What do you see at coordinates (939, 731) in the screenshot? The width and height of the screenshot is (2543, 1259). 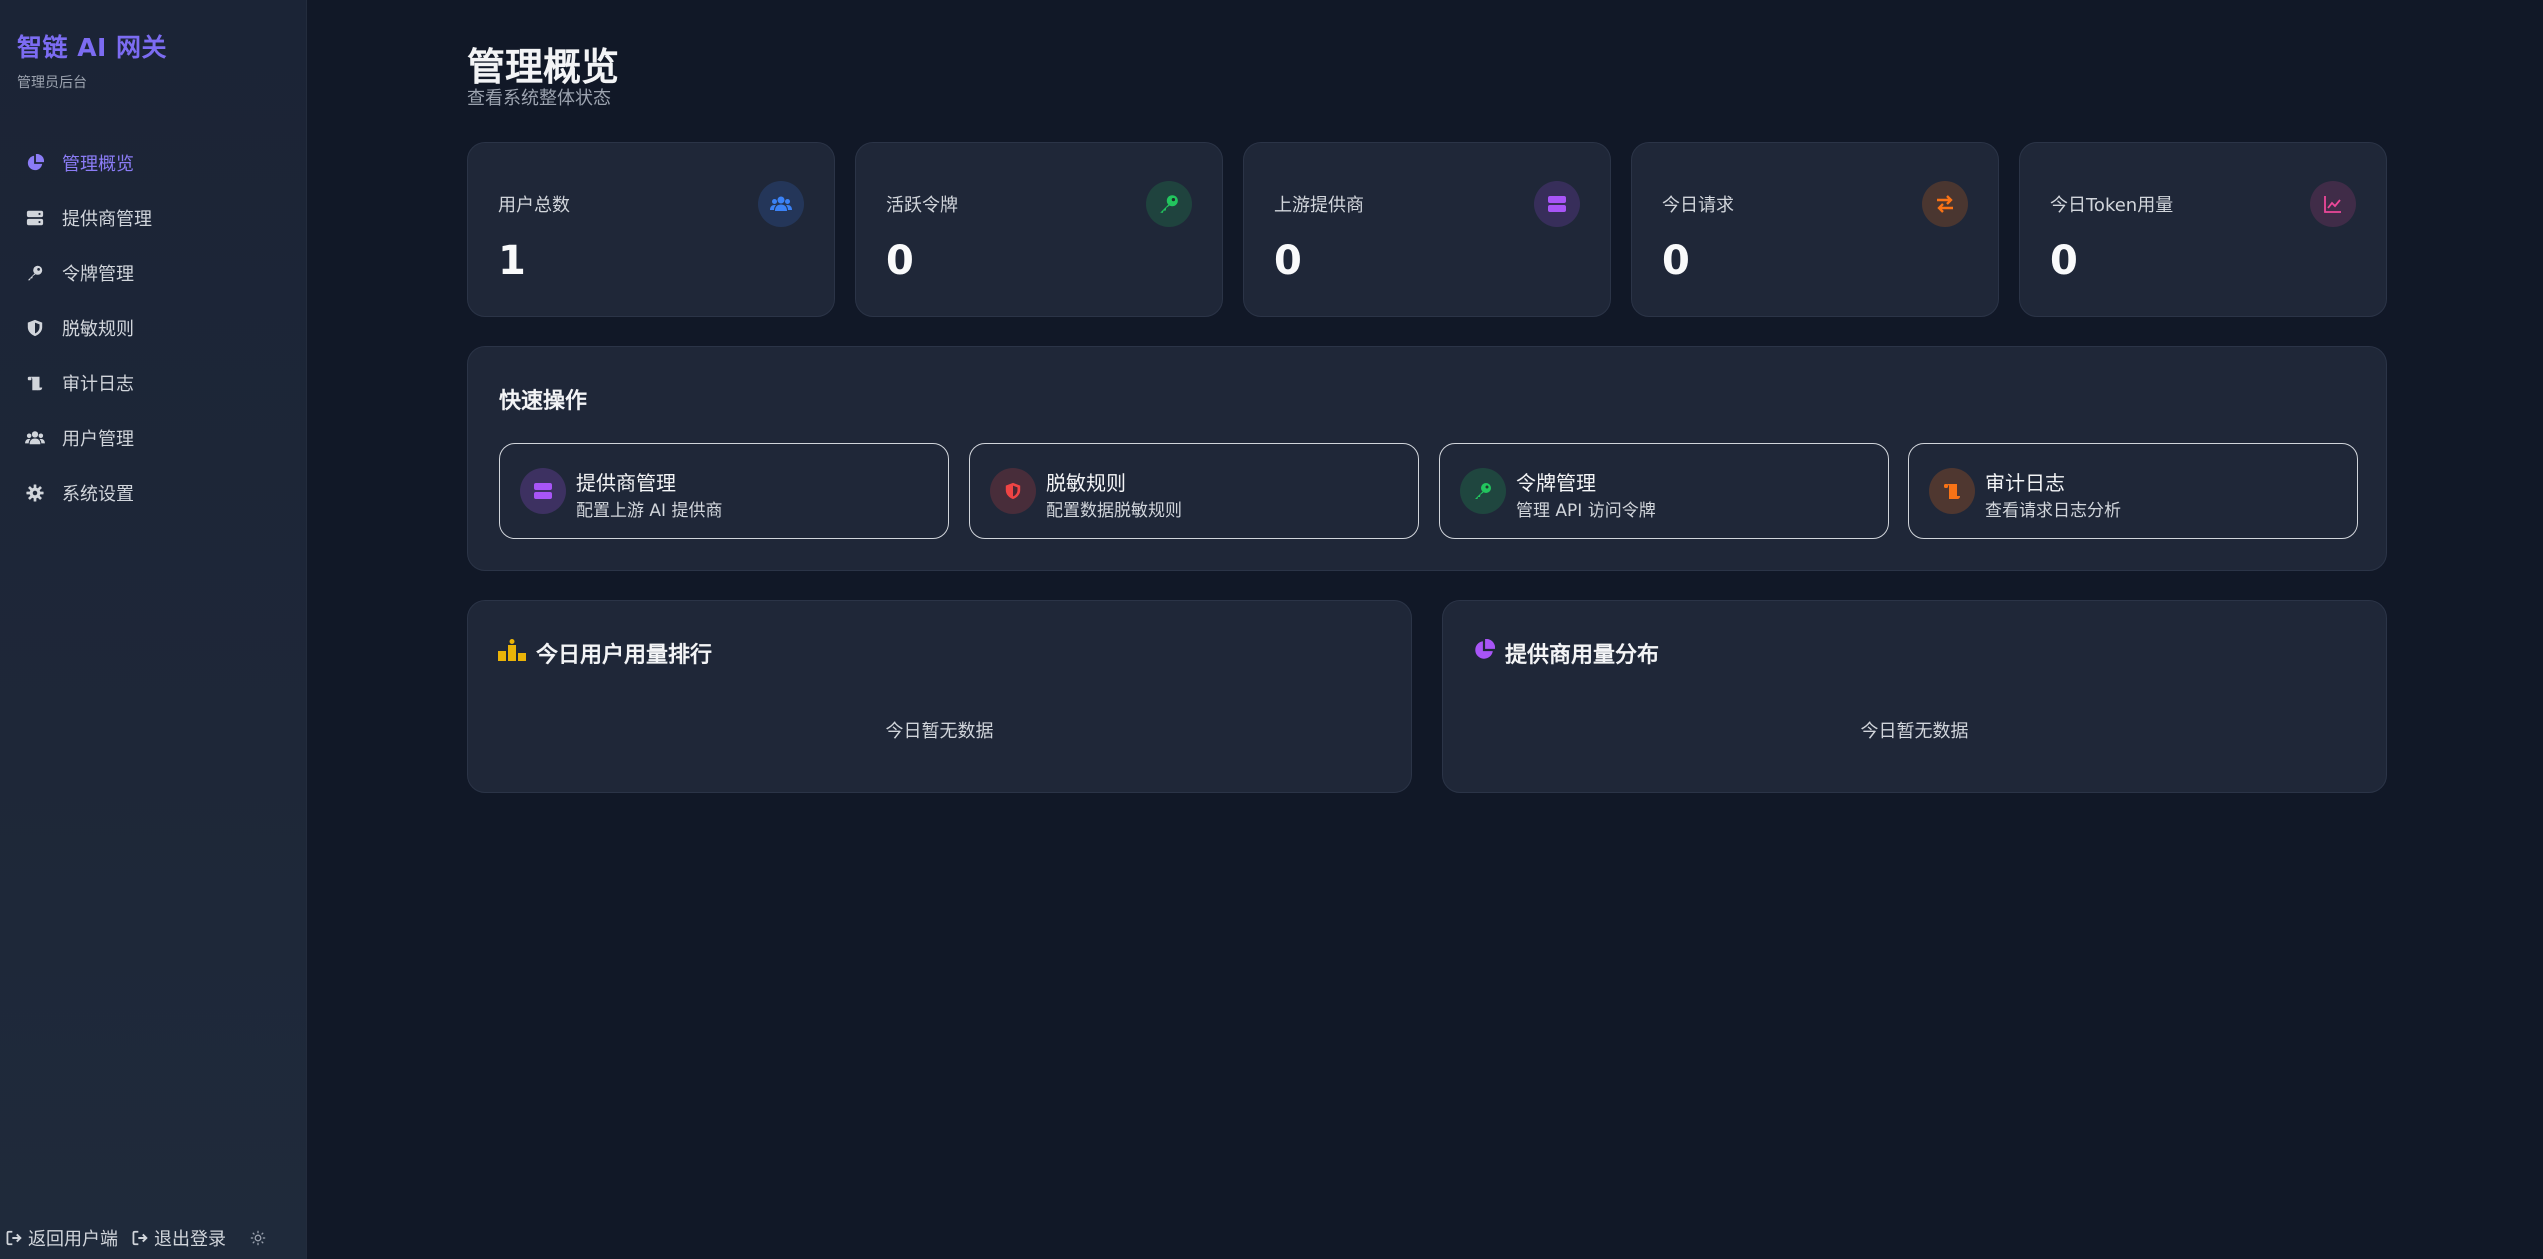 I see `ranking-empty-state: 今日暂无数据` at bounding box center [939, 731].